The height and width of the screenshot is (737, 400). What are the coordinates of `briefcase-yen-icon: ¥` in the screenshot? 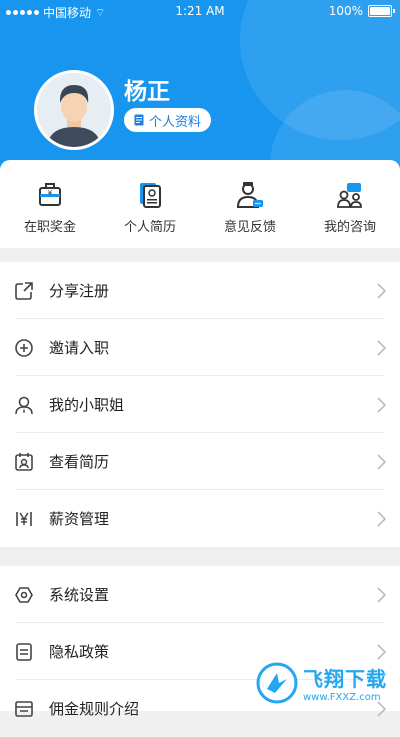 It's located at (50, 194).